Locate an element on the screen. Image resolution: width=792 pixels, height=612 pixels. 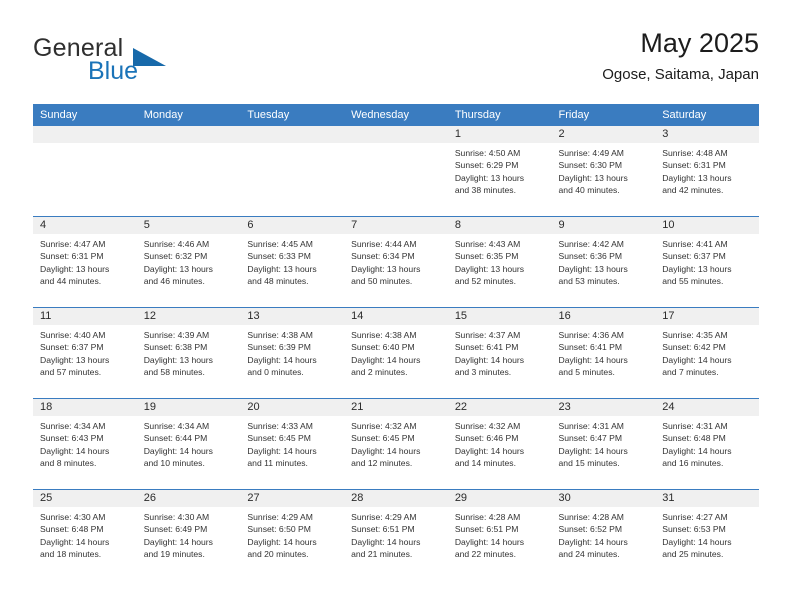
daylight-text-line2: and 8 minutes. is located at coordinates (68, 462).